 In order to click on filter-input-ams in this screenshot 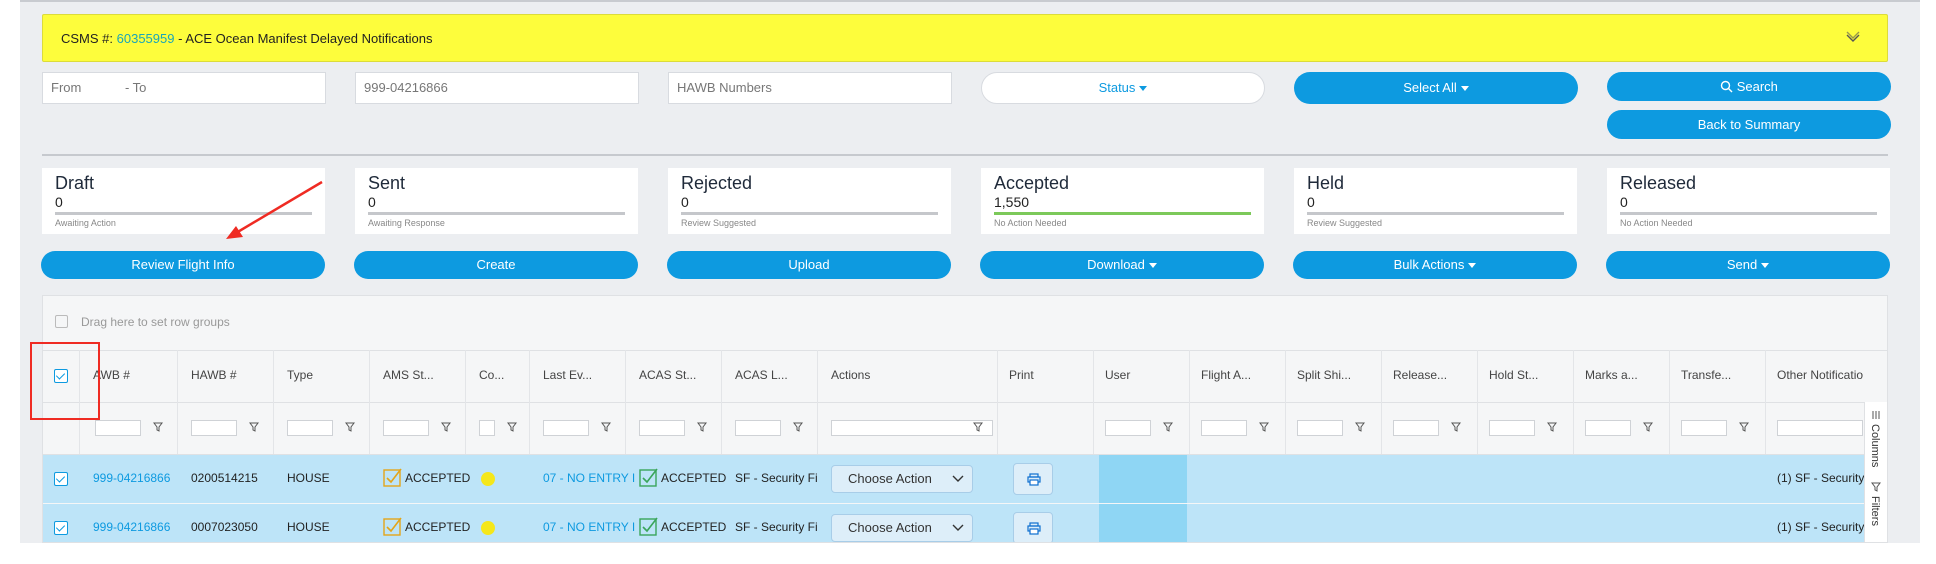, I will do `click(406, 428)`.